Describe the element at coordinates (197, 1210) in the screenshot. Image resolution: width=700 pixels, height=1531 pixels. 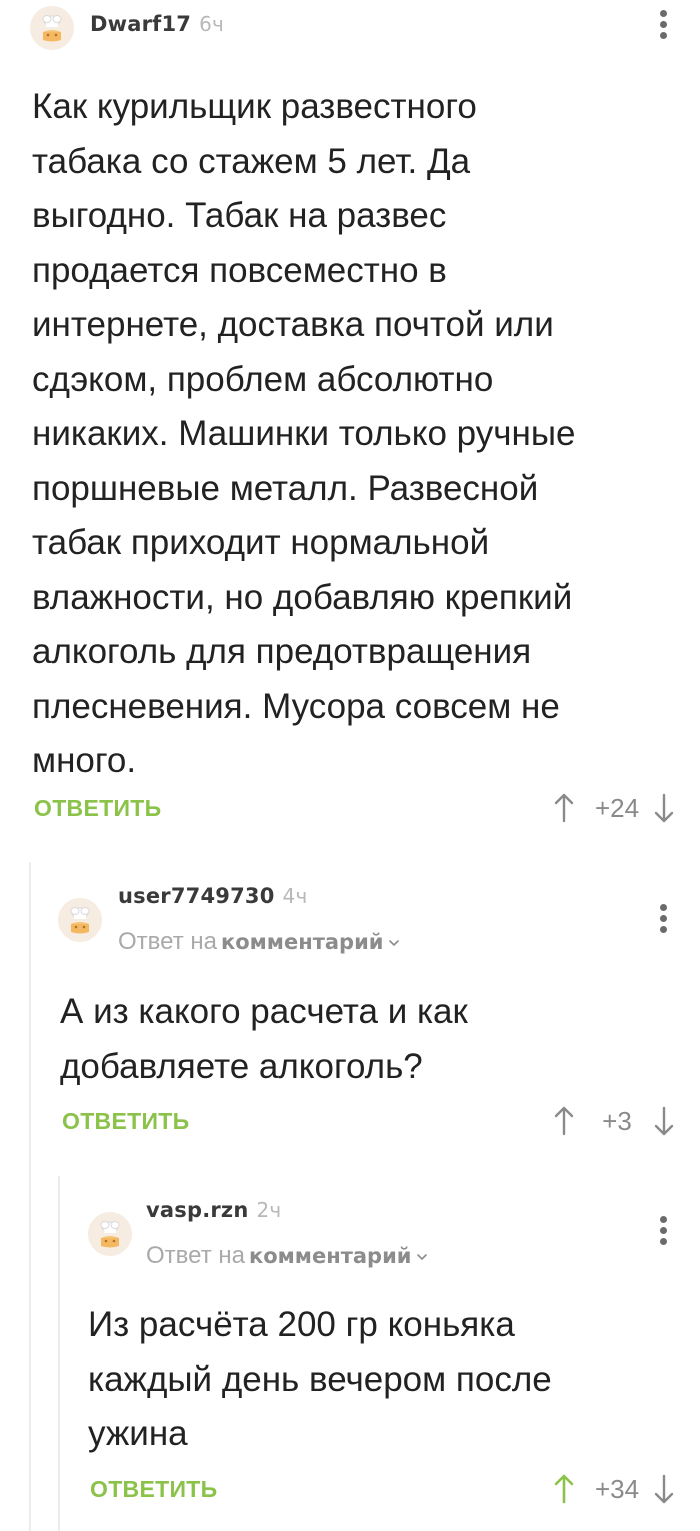
I see `author-name-text: vasp.rzn` at that location.